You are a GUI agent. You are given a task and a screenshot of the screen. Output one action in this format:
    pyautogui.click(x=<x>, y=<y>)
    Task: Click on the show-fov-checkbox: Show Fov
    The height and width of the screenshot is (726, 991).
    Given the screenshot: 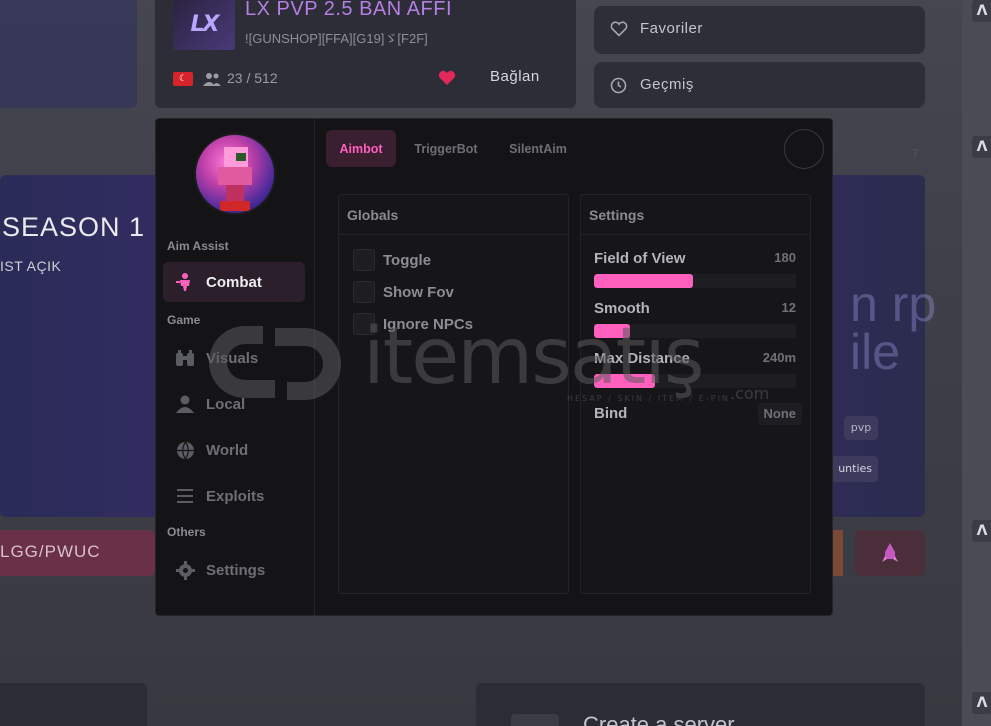 What is the action you would take?
    pyautogui.click(x=403, y=292)
    